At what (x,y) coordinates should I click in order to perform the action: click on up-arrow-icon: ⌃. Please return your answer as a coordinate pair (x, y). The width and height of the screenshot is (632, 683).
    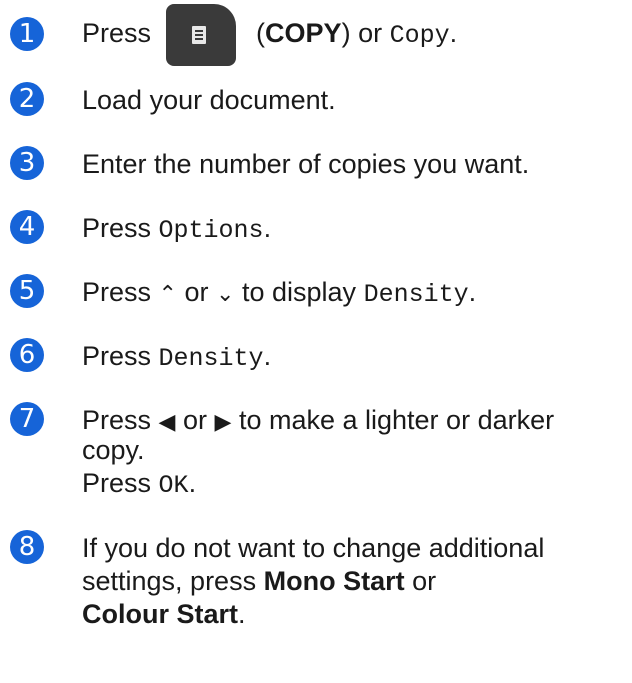
    Looking at the image, I should click on (167, 294).